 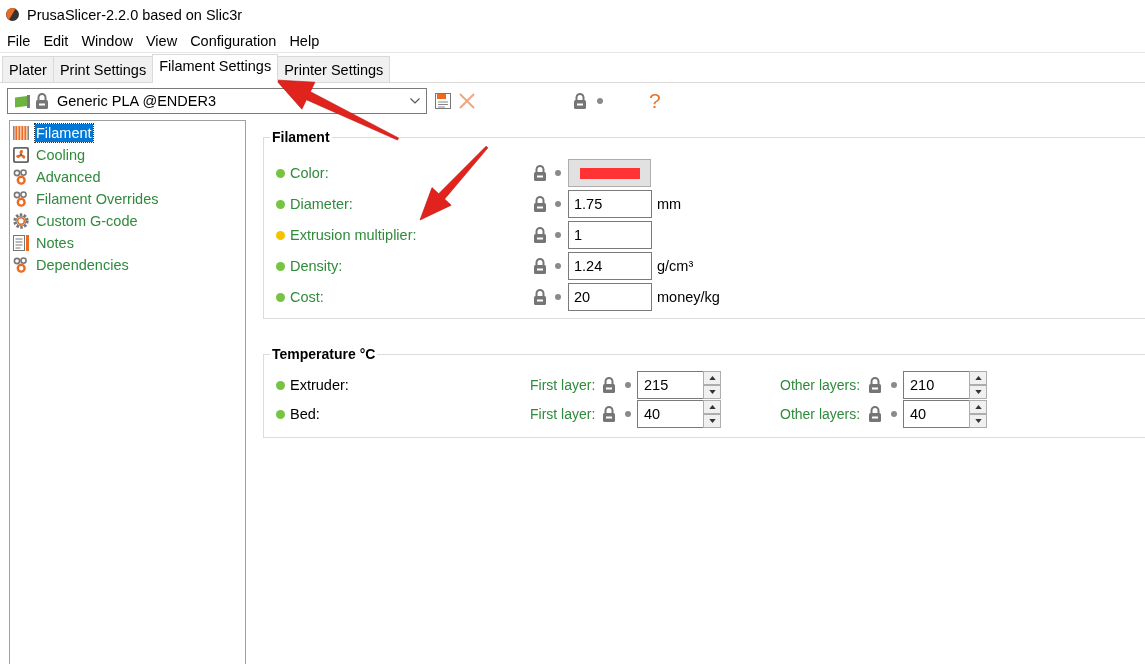 I want to click on flag-icon, so click(x=22, y=101).